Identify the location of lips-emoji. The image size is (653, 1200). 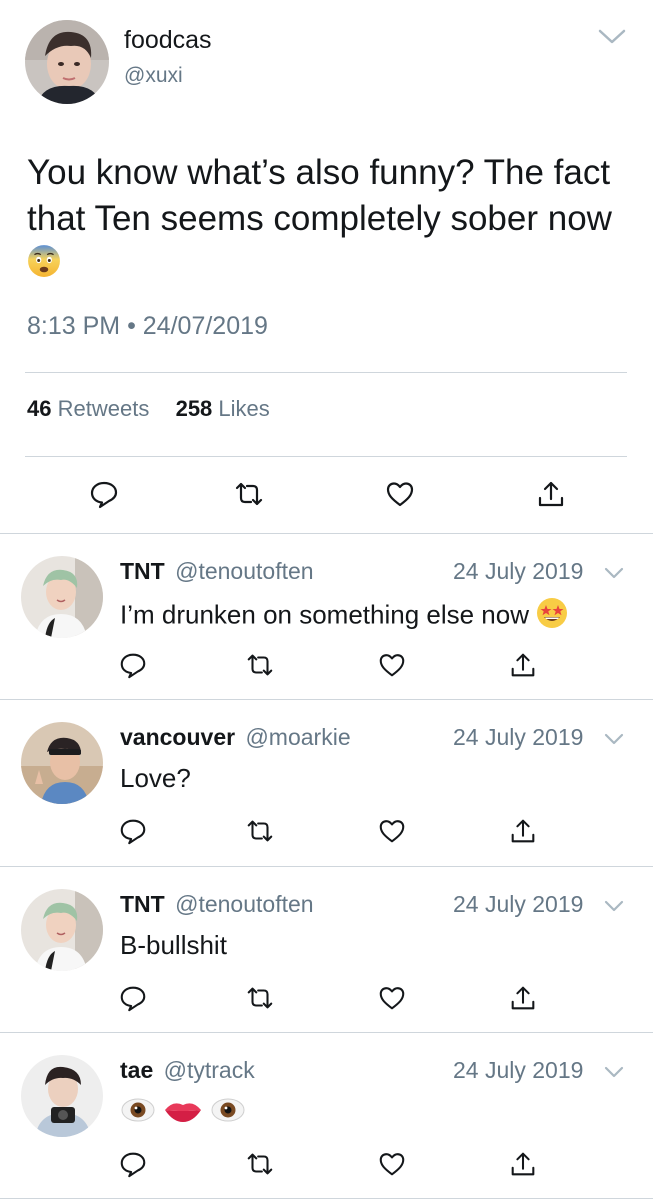
(183, 1113).